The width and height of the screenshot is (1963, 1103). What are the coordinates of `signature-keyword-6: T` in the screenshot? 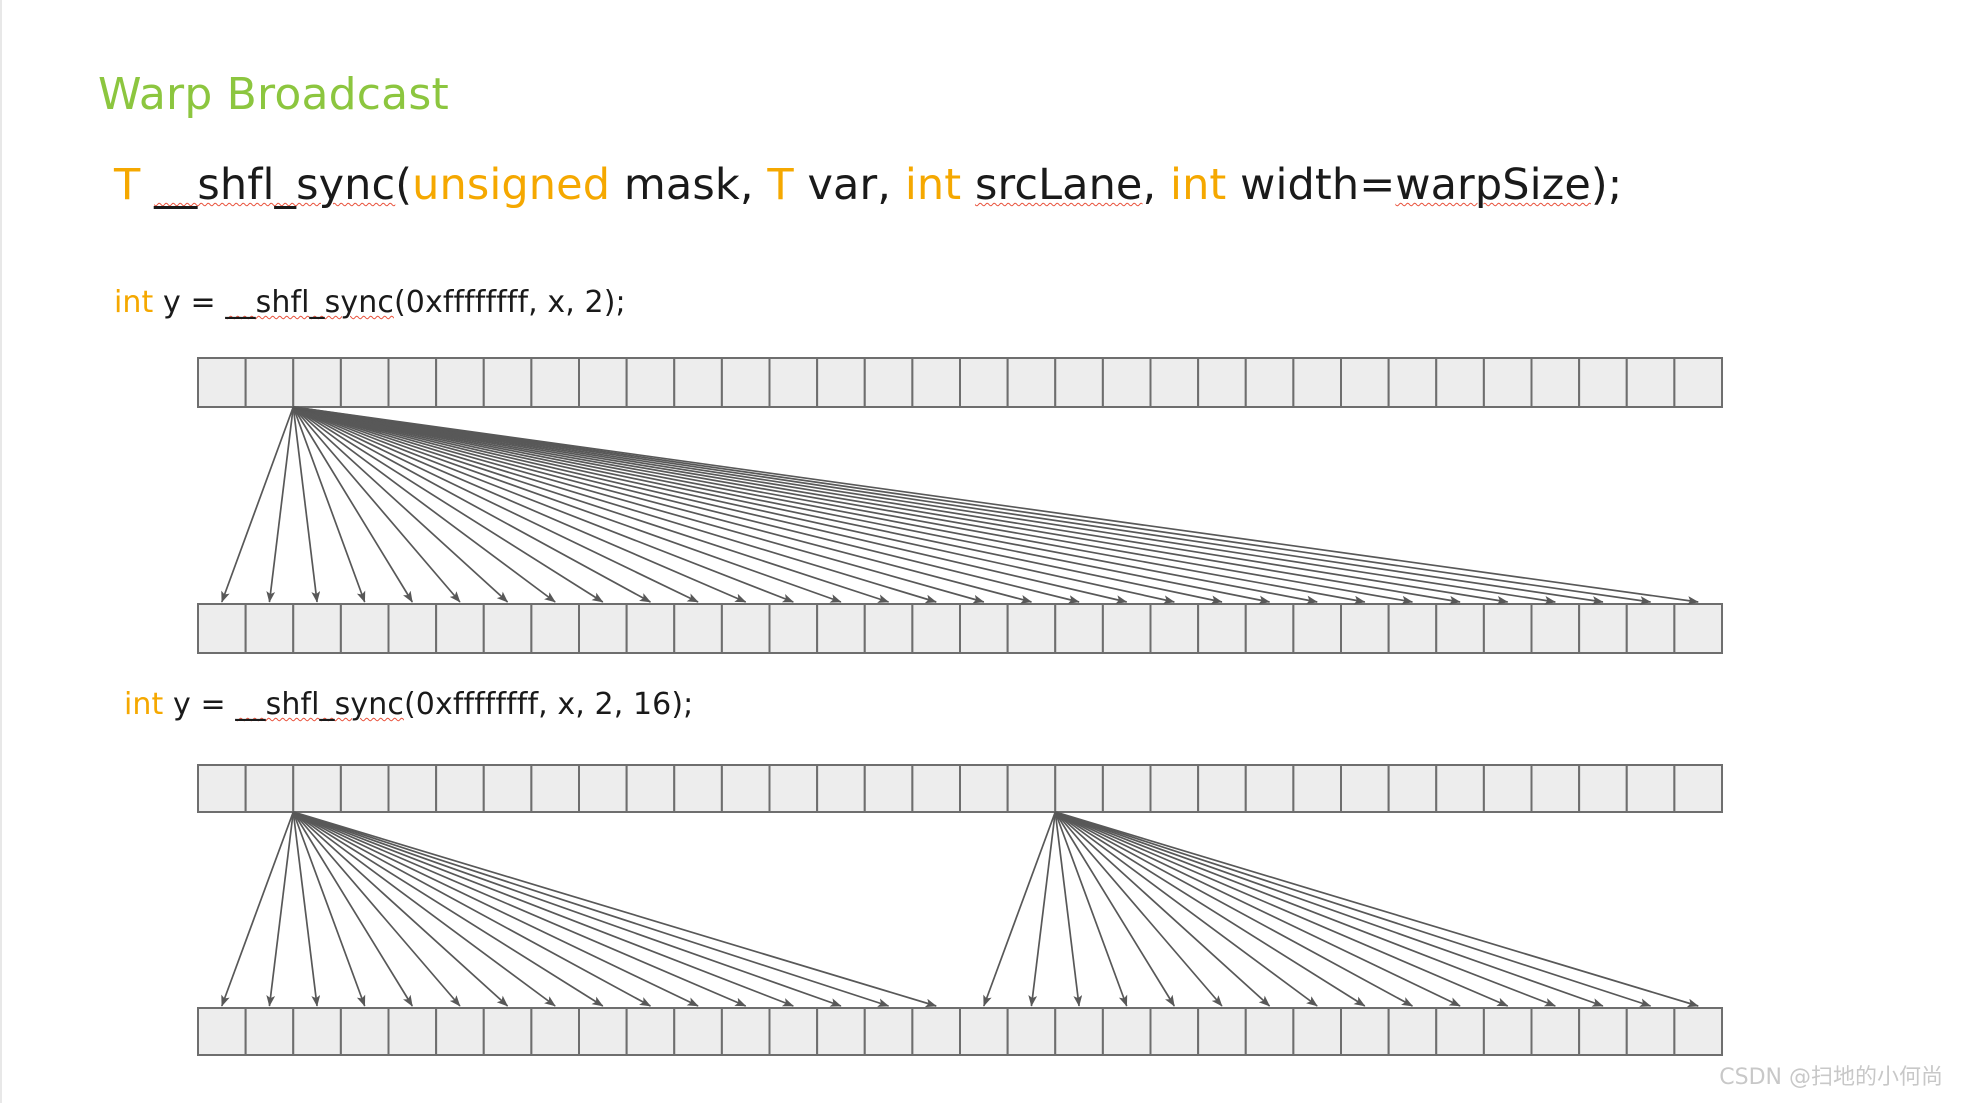 It's located at (780, 185).